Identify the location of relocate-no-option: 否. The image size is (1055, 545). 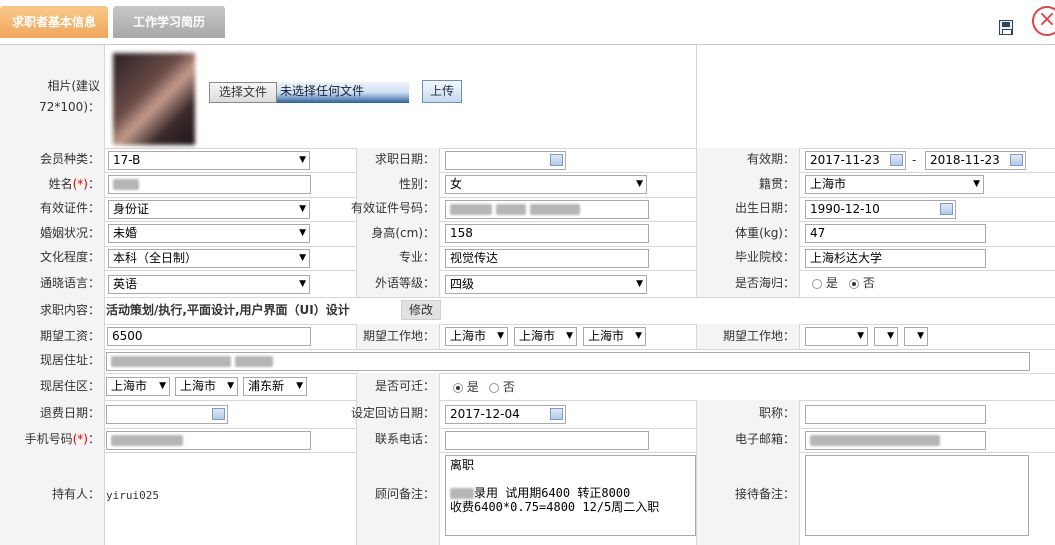
(502, 387).